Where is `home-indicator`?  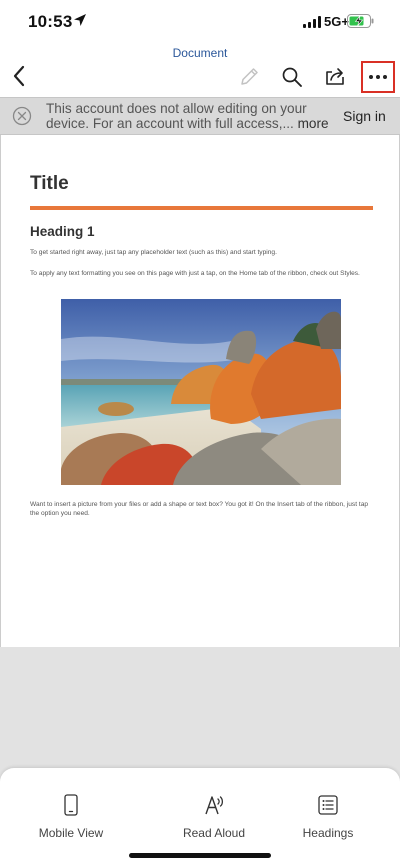
home-indicator is located at coordinates (200, 855).